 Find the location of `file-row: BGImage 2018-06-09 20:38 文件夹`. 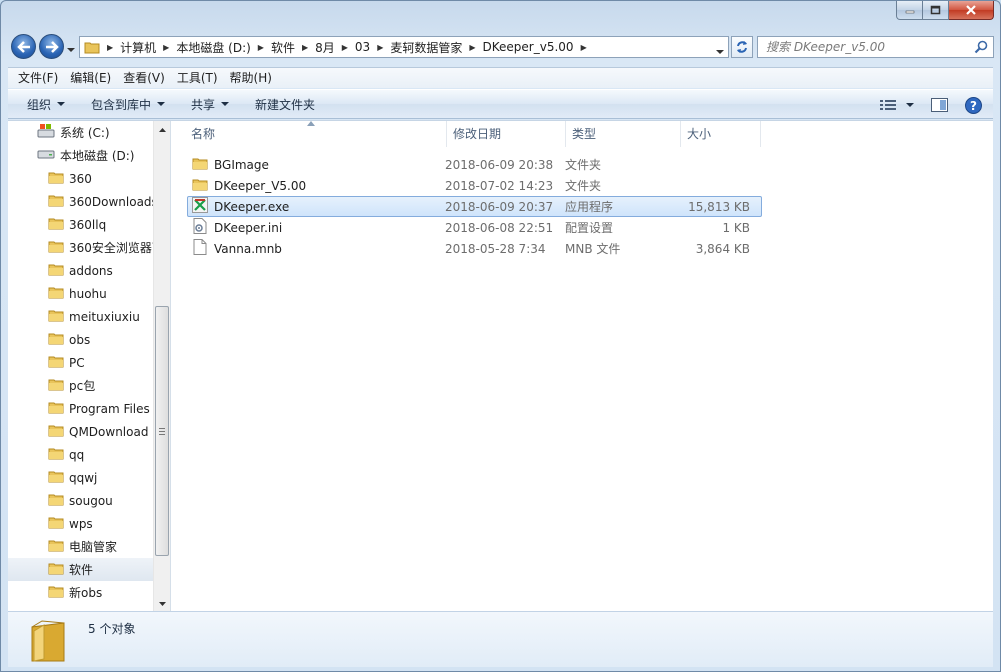

file-row: BGImage 2018-06-09 20:38 文件夹 is located at coordinates (474, 164).